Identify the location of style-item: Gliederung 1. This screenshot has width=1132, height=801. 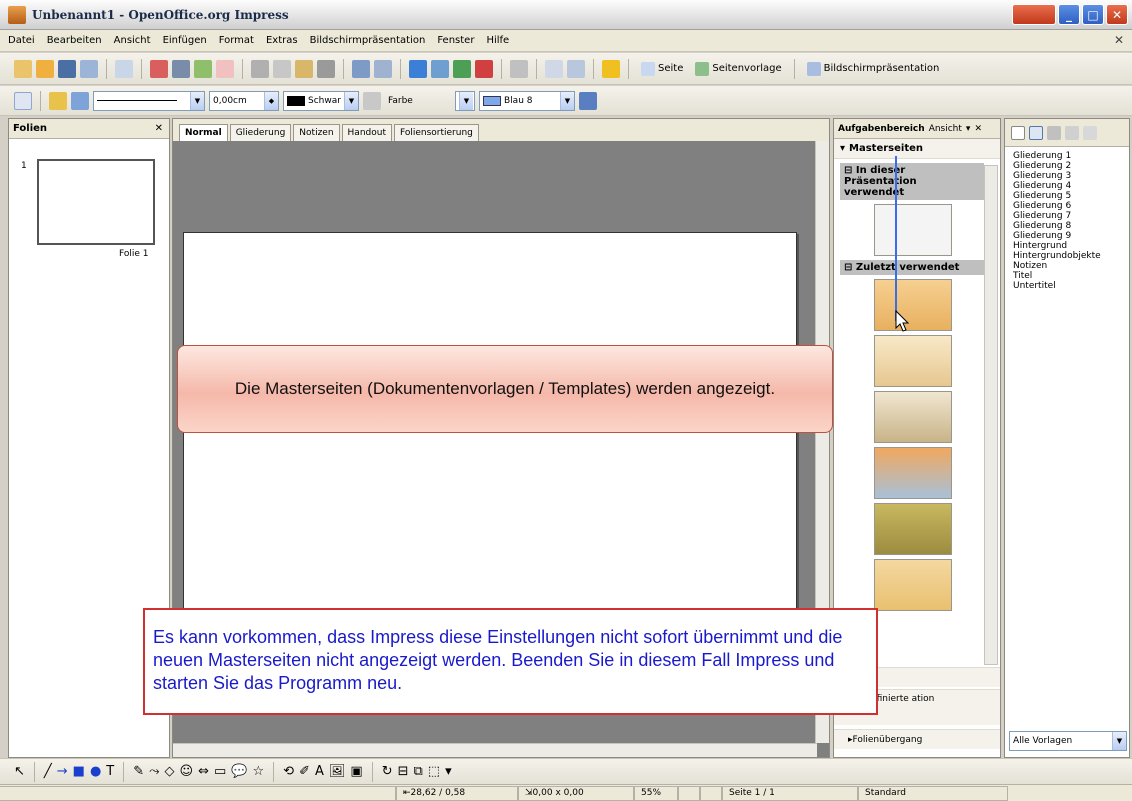
(1067, 156).